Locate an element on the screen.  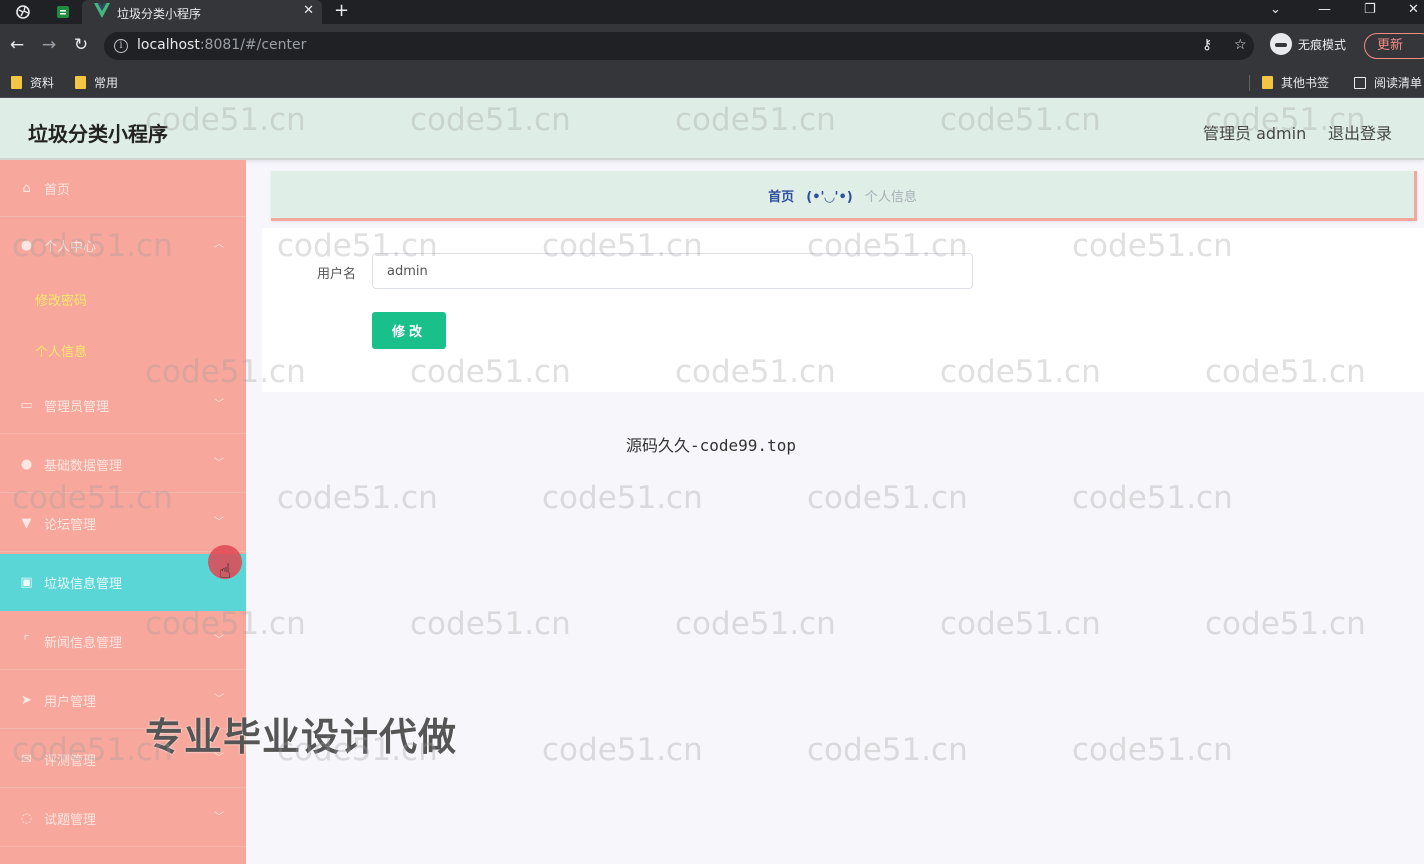
close-icon: ✕ is located at coordinates (308, 10).